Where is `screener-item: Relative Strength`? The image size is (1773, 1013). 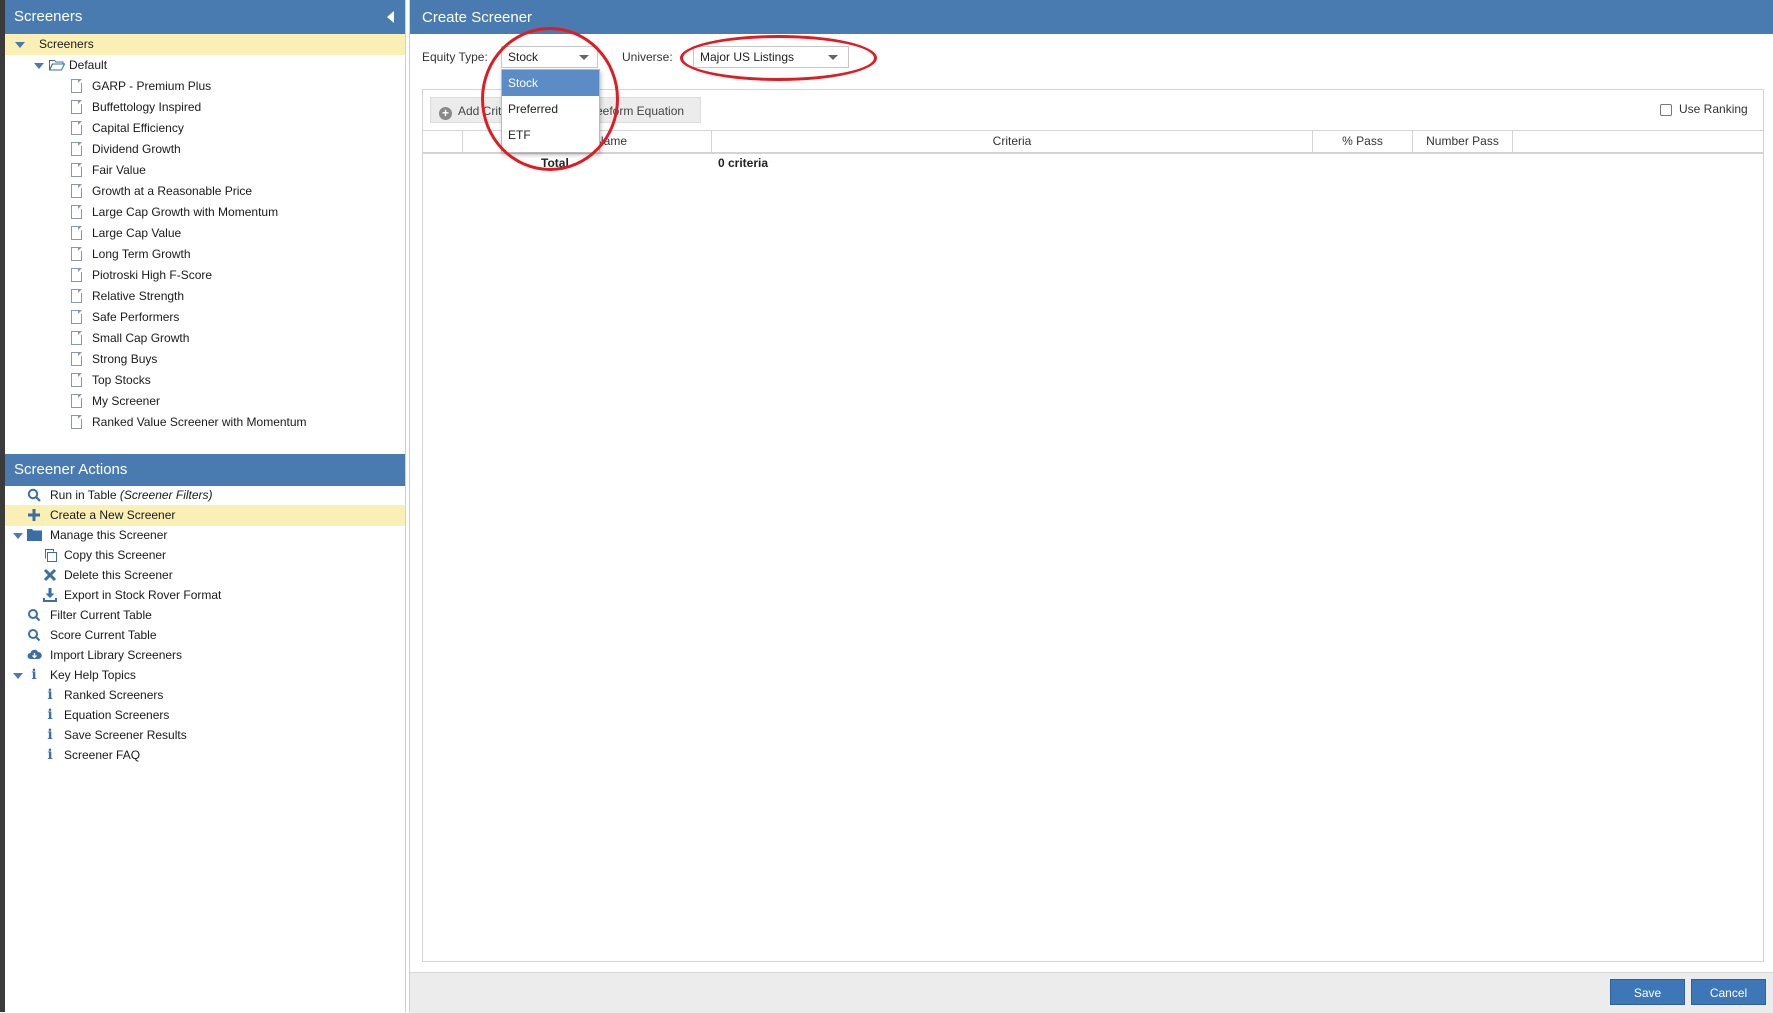
screener-item: Relative Strength is located at coordinates (205, 296).